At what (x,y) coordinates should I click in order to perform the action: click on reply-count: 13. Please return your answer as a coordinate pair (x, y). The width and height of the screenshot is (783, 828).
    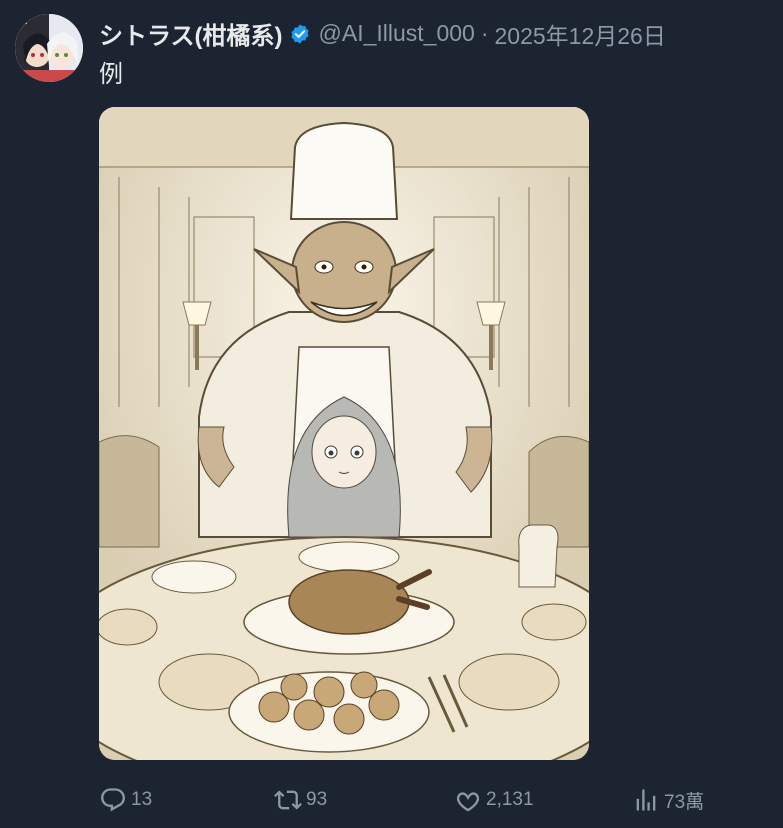
    Looking at the image, I should click on (142, 799).